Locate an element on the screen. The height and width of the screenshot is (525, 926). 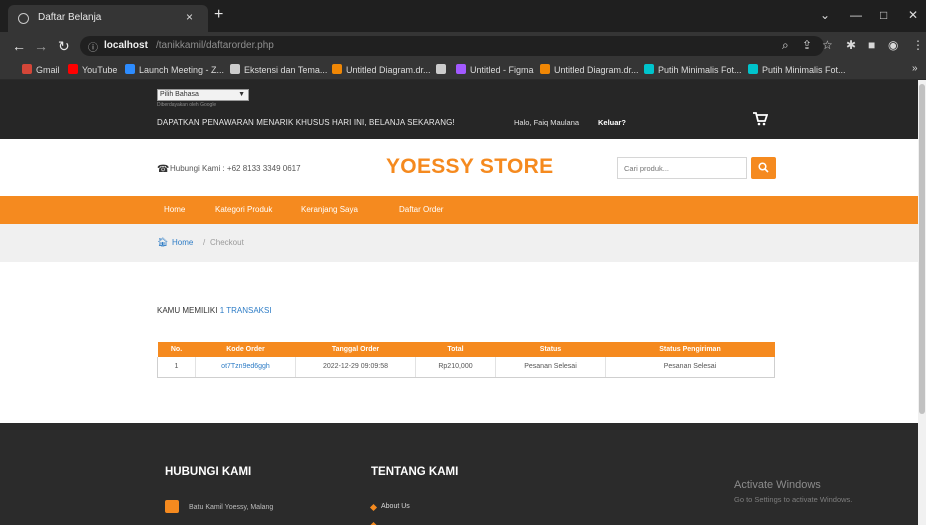
maximize-button: □ is located at coordinates (883, 15).